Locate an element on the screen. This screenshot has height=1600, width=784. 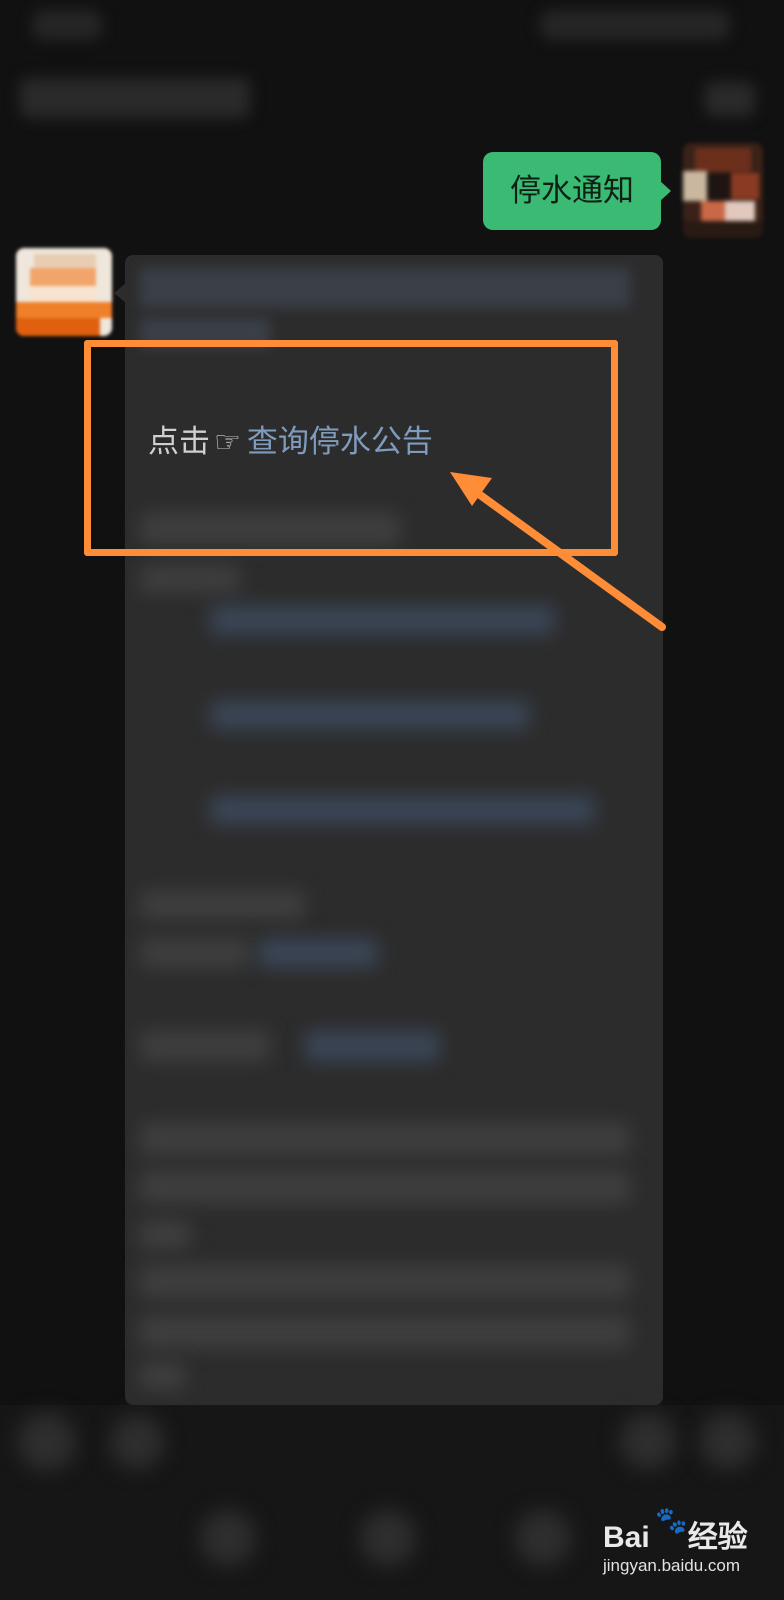
paw-icon: 🐾 is located at coordinates (671, 1521).